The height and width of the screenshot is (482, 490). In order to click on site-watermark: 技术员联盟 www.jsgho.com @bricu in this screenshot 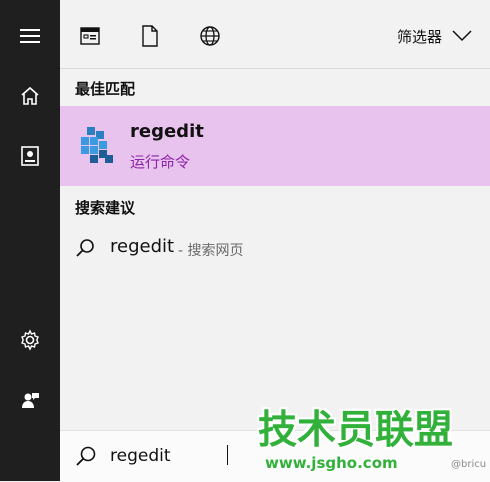, I will do `click(372, 444)`.